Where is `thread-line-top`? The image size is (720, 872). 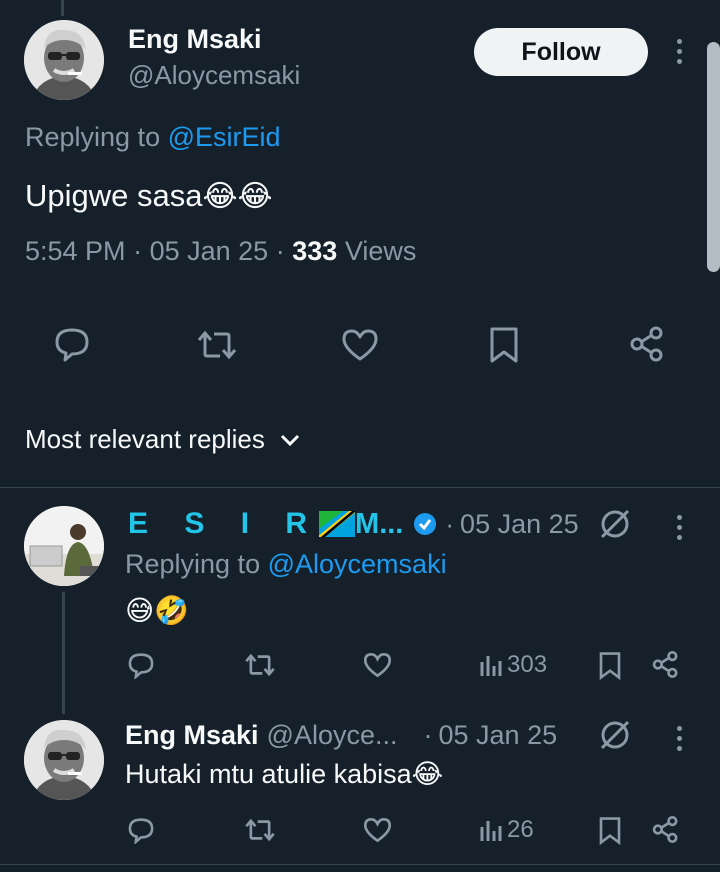
thread-line-top is located at coordinates (62, 8).